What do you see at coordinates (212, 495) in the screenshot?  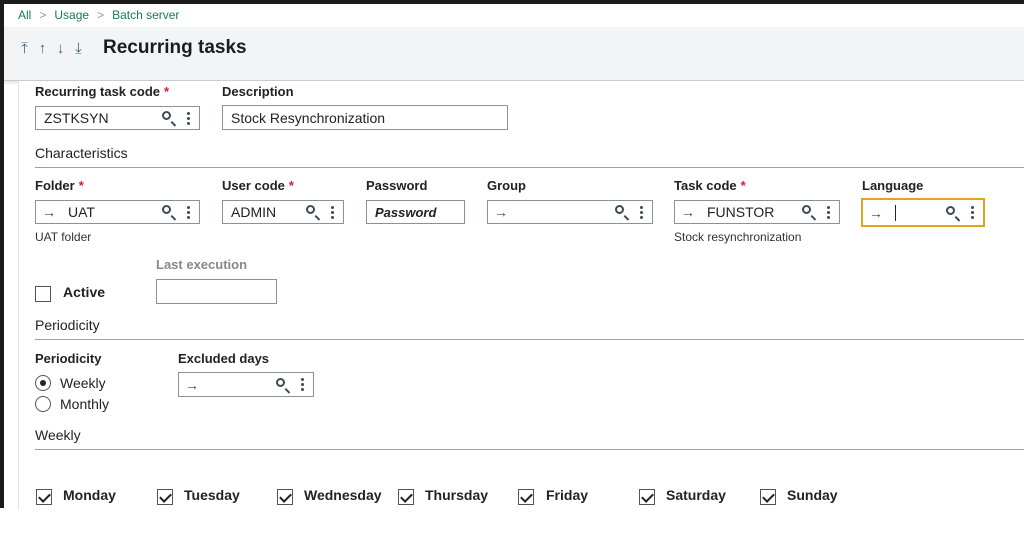 I see `tuesday-label: Tuesday` at bounding box center [212, 495].